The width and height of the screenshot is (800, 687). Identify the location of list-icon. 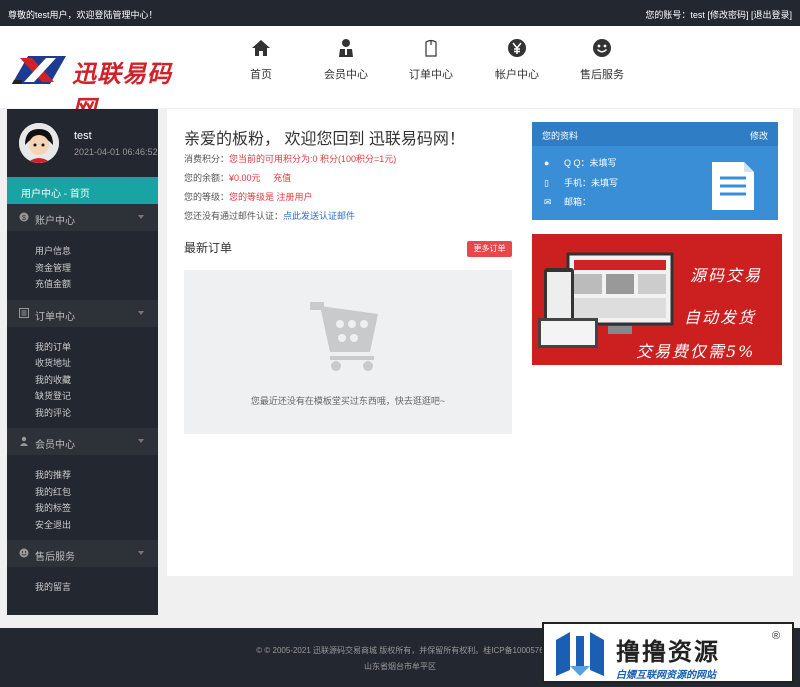
(24, 312).